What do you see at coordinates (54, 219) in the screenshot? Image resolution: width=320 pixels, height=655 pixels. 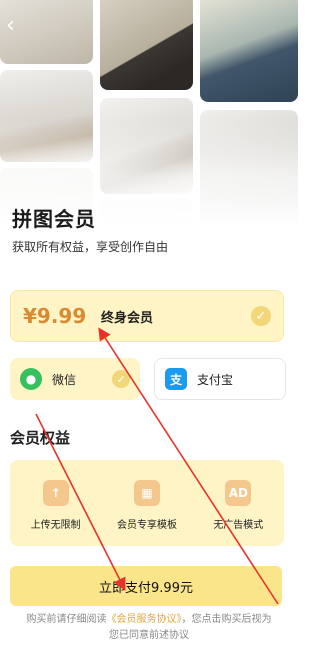 I see `page-title: 拼图会员` at bounding box center [54, 219].